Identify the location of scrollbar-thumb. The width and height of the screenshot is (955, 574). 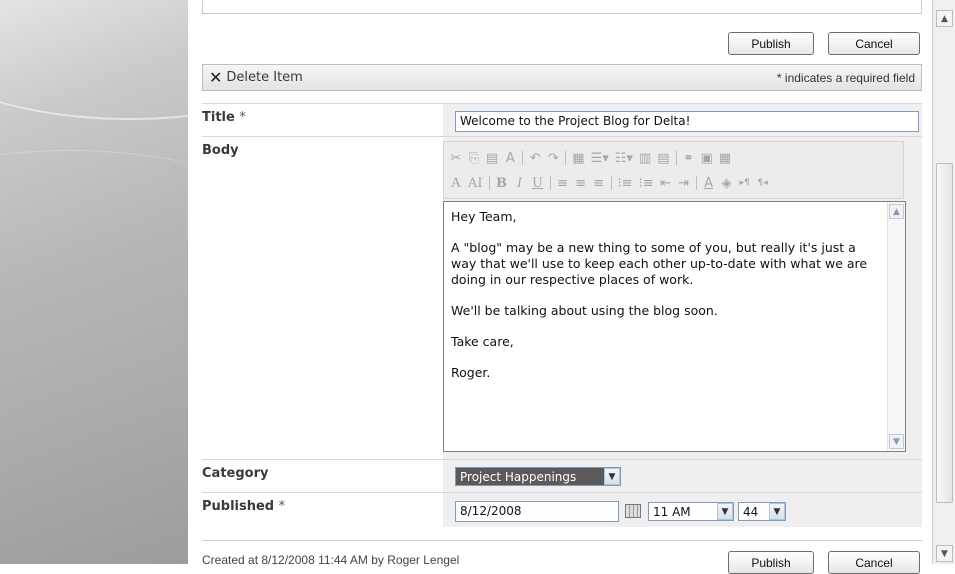
(944, 333).